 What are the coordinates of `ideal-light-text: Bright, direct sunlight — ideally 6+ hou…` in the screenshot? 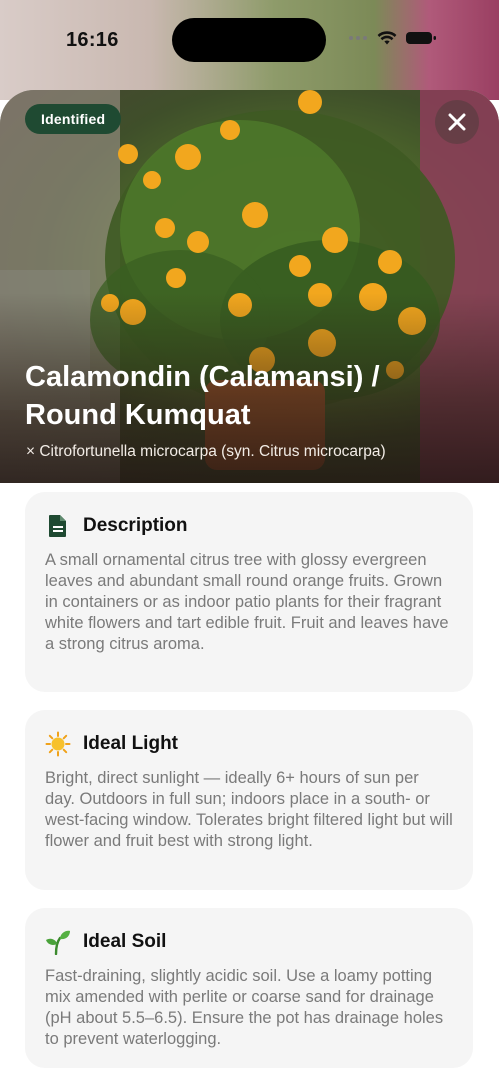 It's located at (249, 809).